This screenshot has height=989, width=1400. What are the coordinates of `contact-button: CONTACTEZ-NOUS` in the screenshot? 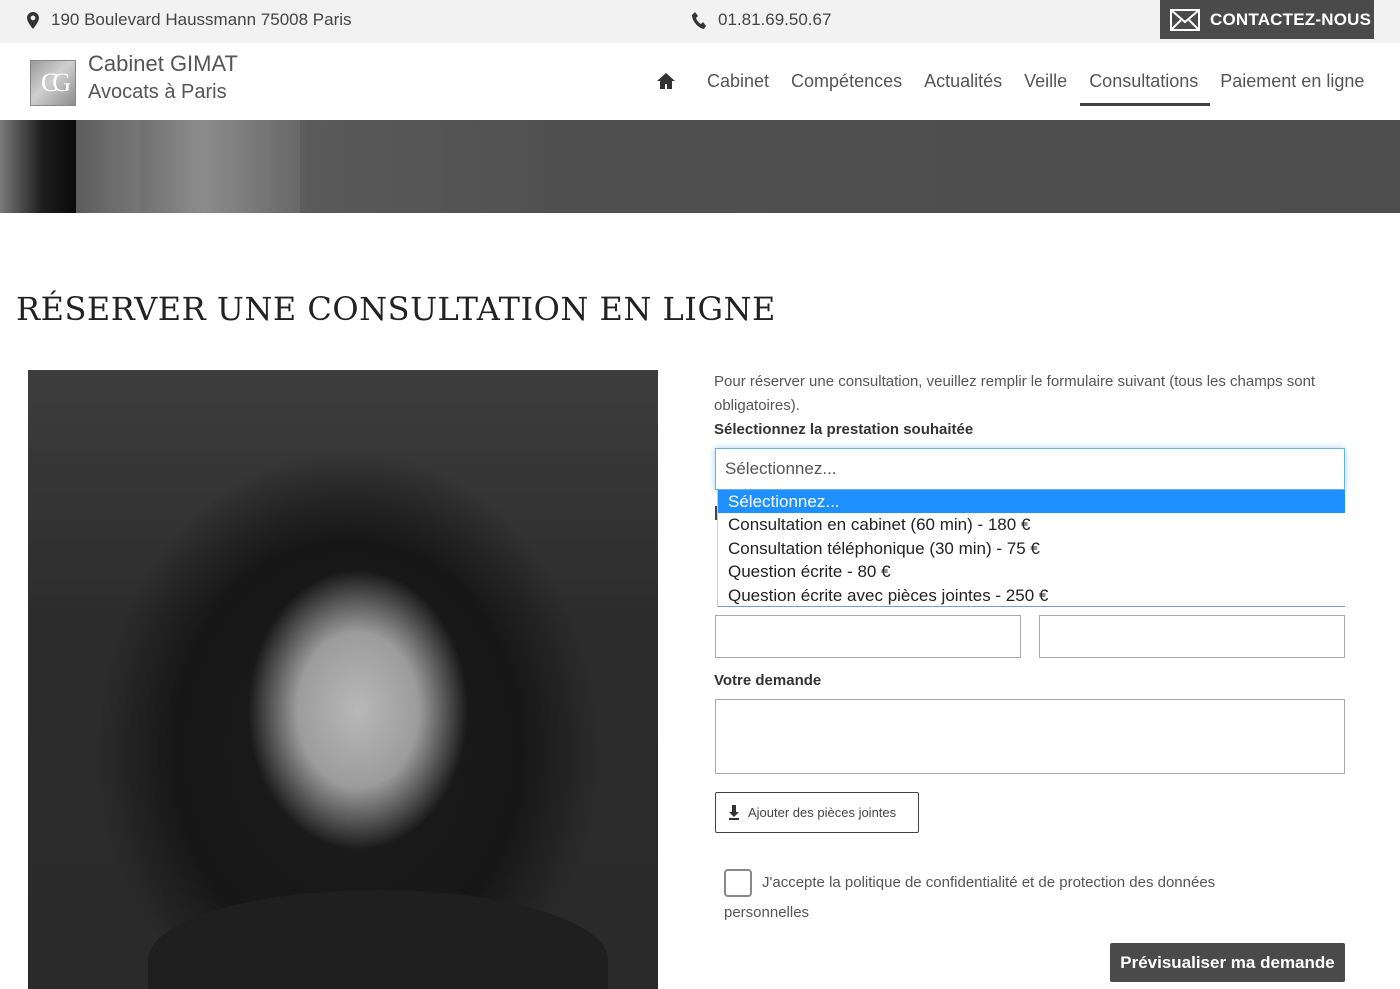 It's located at (1267, 19).